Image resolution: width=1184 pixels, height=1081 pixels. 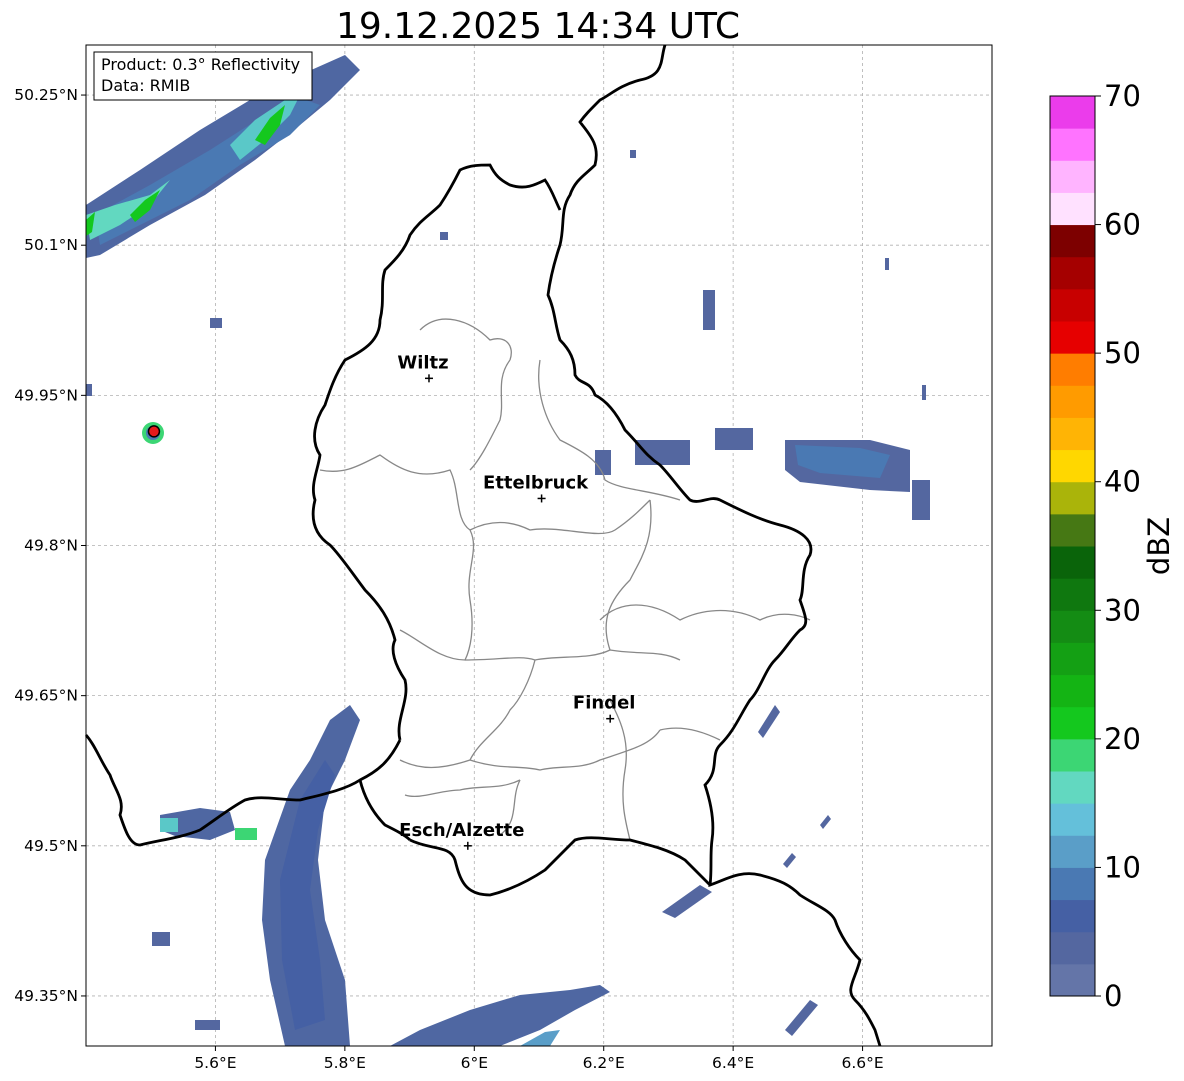 I want to click on lon-tick-label: 6.6°E, so click(x=862, y=1063).